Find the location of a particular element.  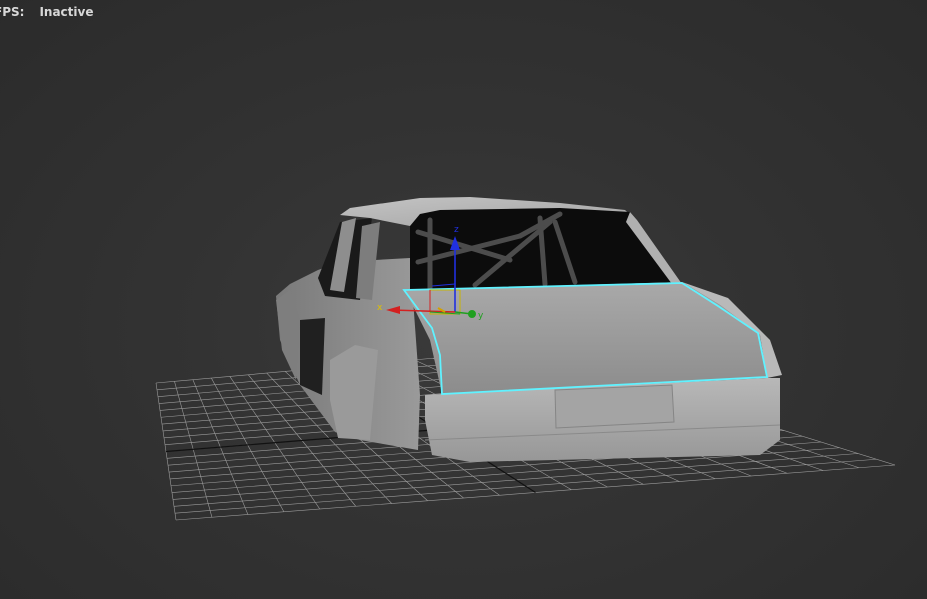

gizmo-z-label: z is located at coordinates (456, 230).